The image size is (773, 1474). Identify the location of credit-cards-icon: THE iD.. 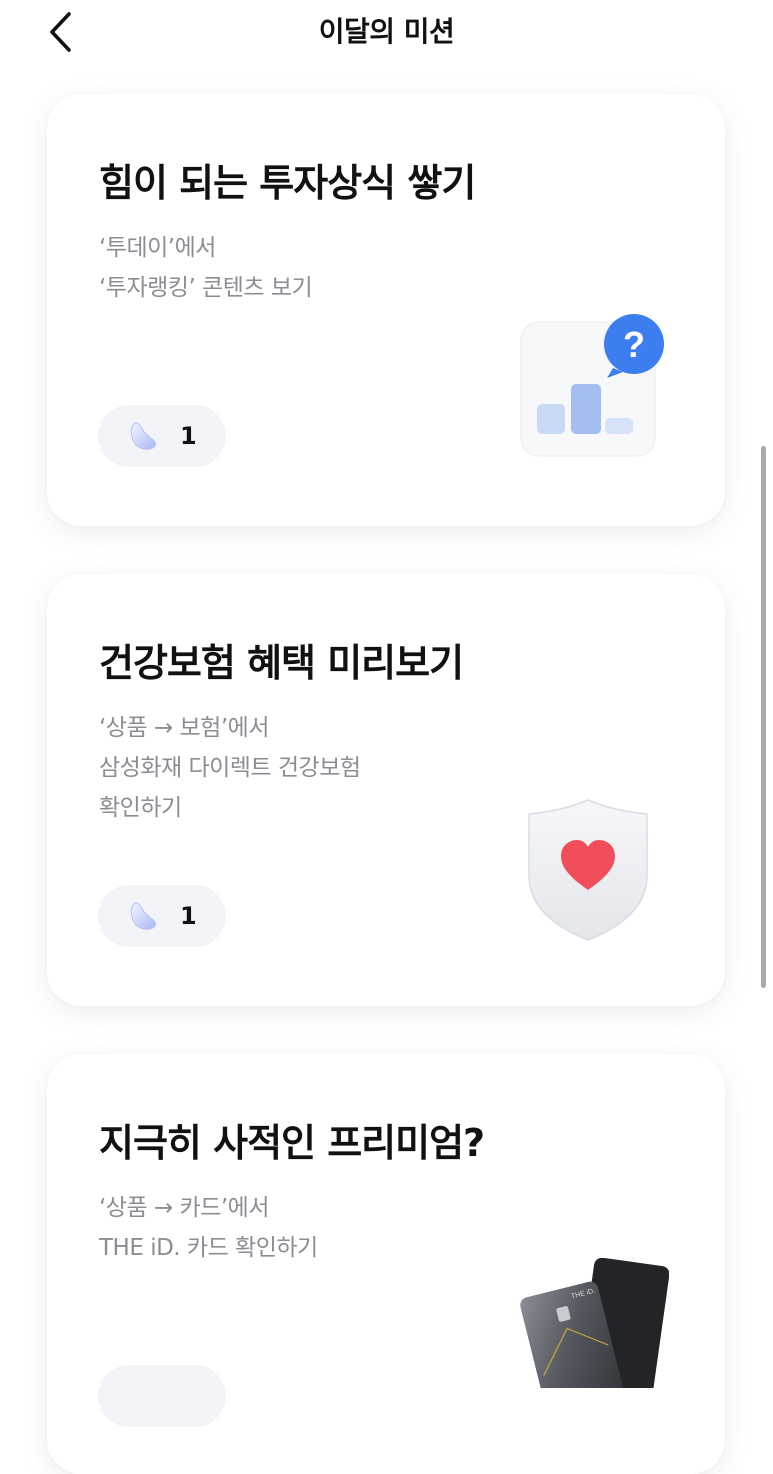
(594, 1323).